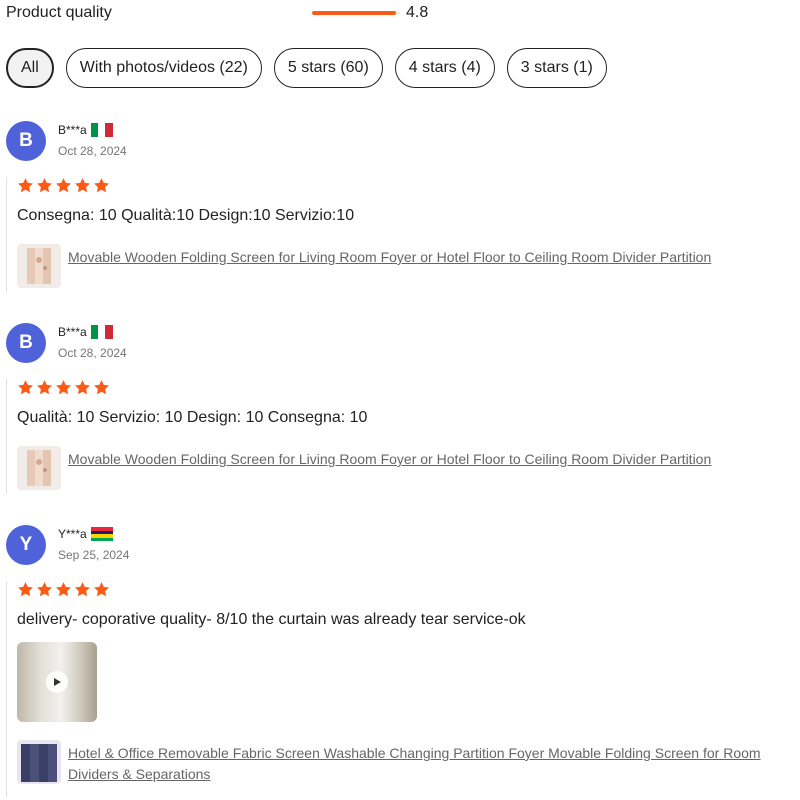 Image resolution: width=800 pixels, height=800 pixels. Describe the element at coordinates (26, 545) in the screenshot. I see `avatar: Y` at that location.